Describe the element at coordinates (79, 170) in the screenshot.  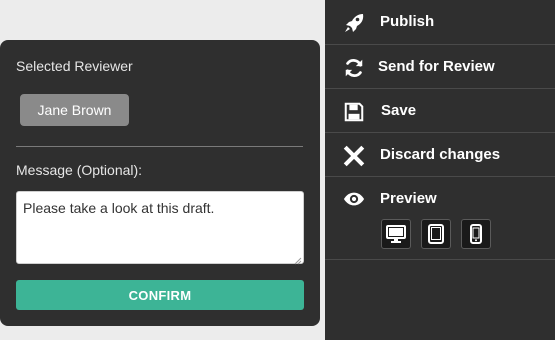
I see `message-label: Message (Optional):` at that location.